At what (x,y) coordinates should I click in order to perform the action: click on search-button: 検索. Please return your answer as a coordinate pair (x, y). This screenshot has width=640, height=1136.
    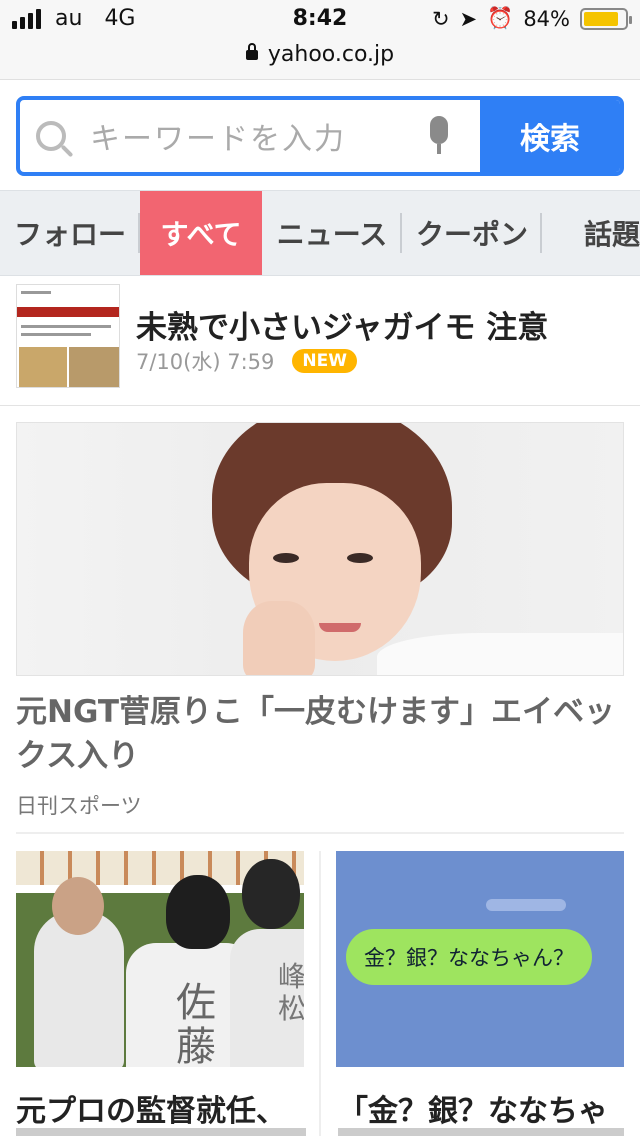
    Looking at the image, I should click on (550, 136).